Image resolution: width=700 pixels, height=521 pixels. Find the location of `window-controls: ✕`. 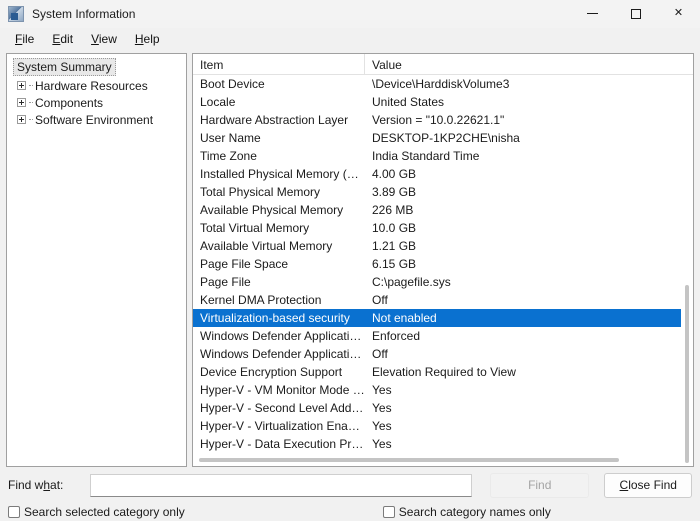

window-controls: ✕ is located at coordinates (635, 14).